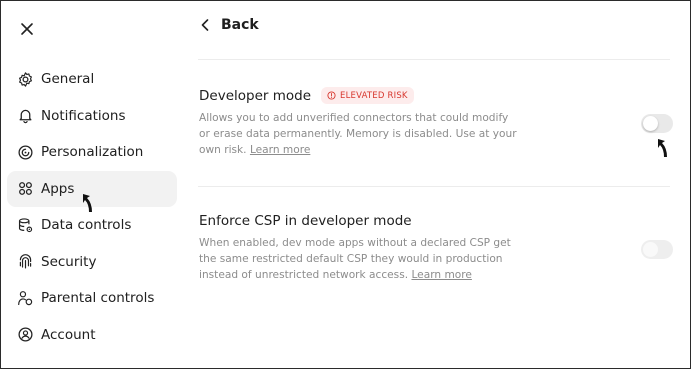  What do you see at coordinates (240, 25) in the screenshot?
I see `back-label: Back` at bounding box center [240, 25].